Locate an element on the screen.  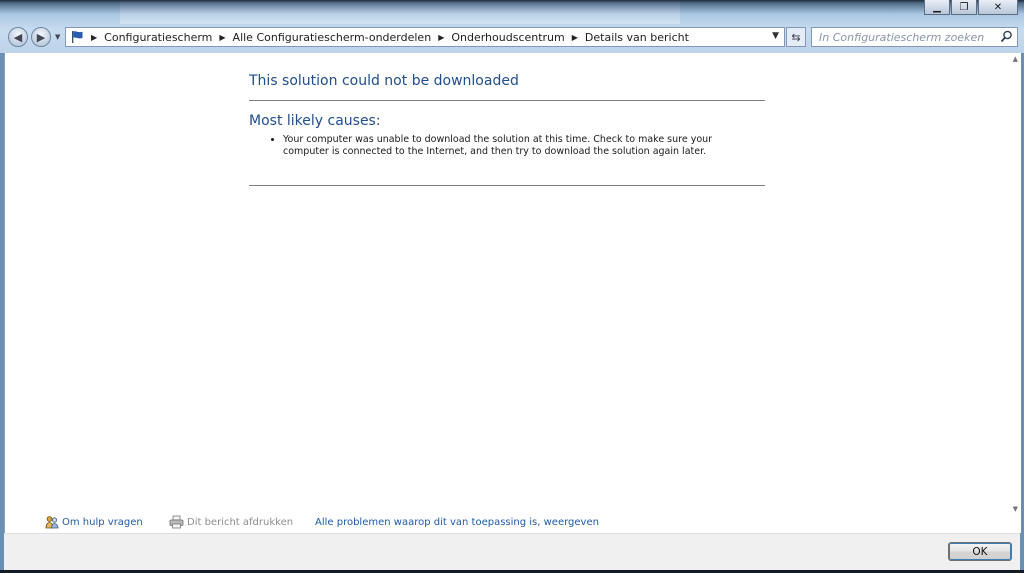
breadcrumb-item: Configuratiescherm is located at coordinates (158, 37).